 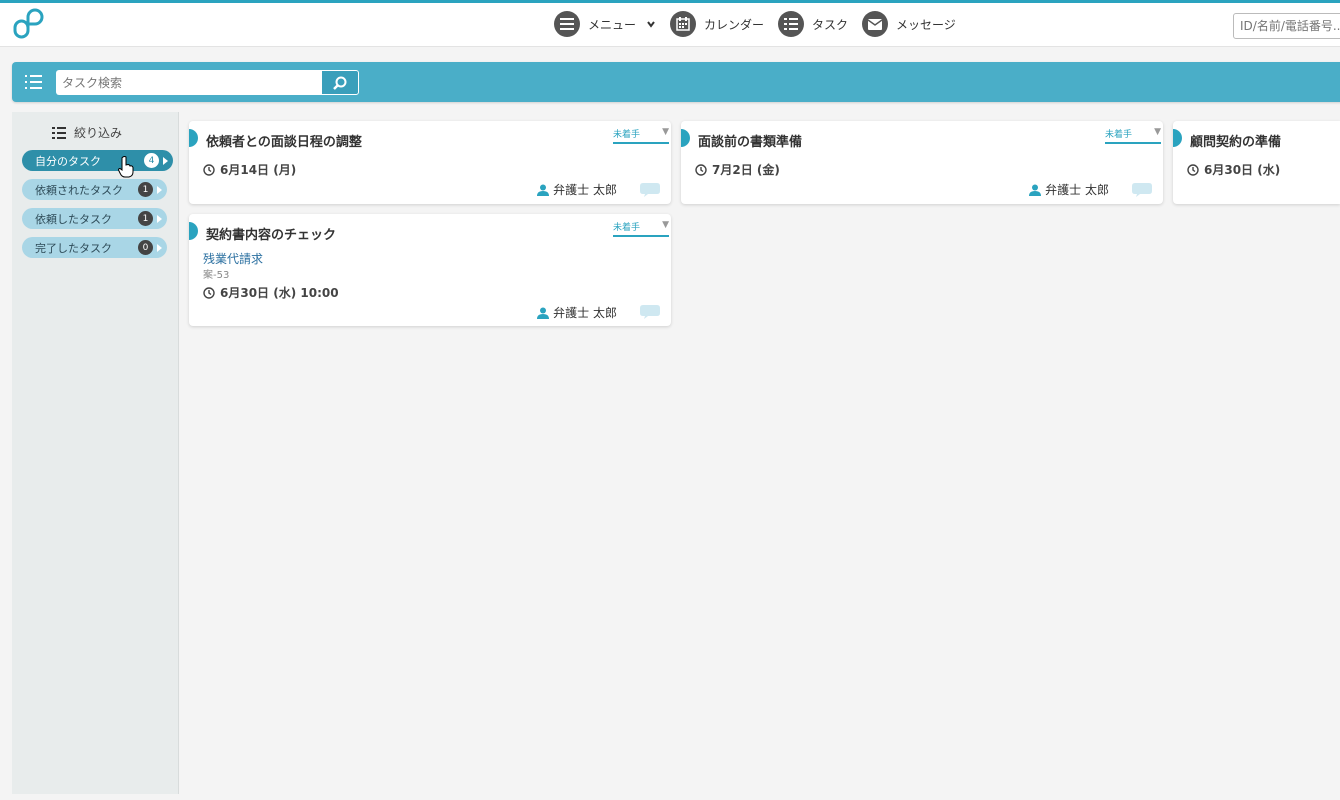 What do you see at coordinates (145, 247) in the screenshot?
I see `count-badge: 0` at bounding box center [145, 247].